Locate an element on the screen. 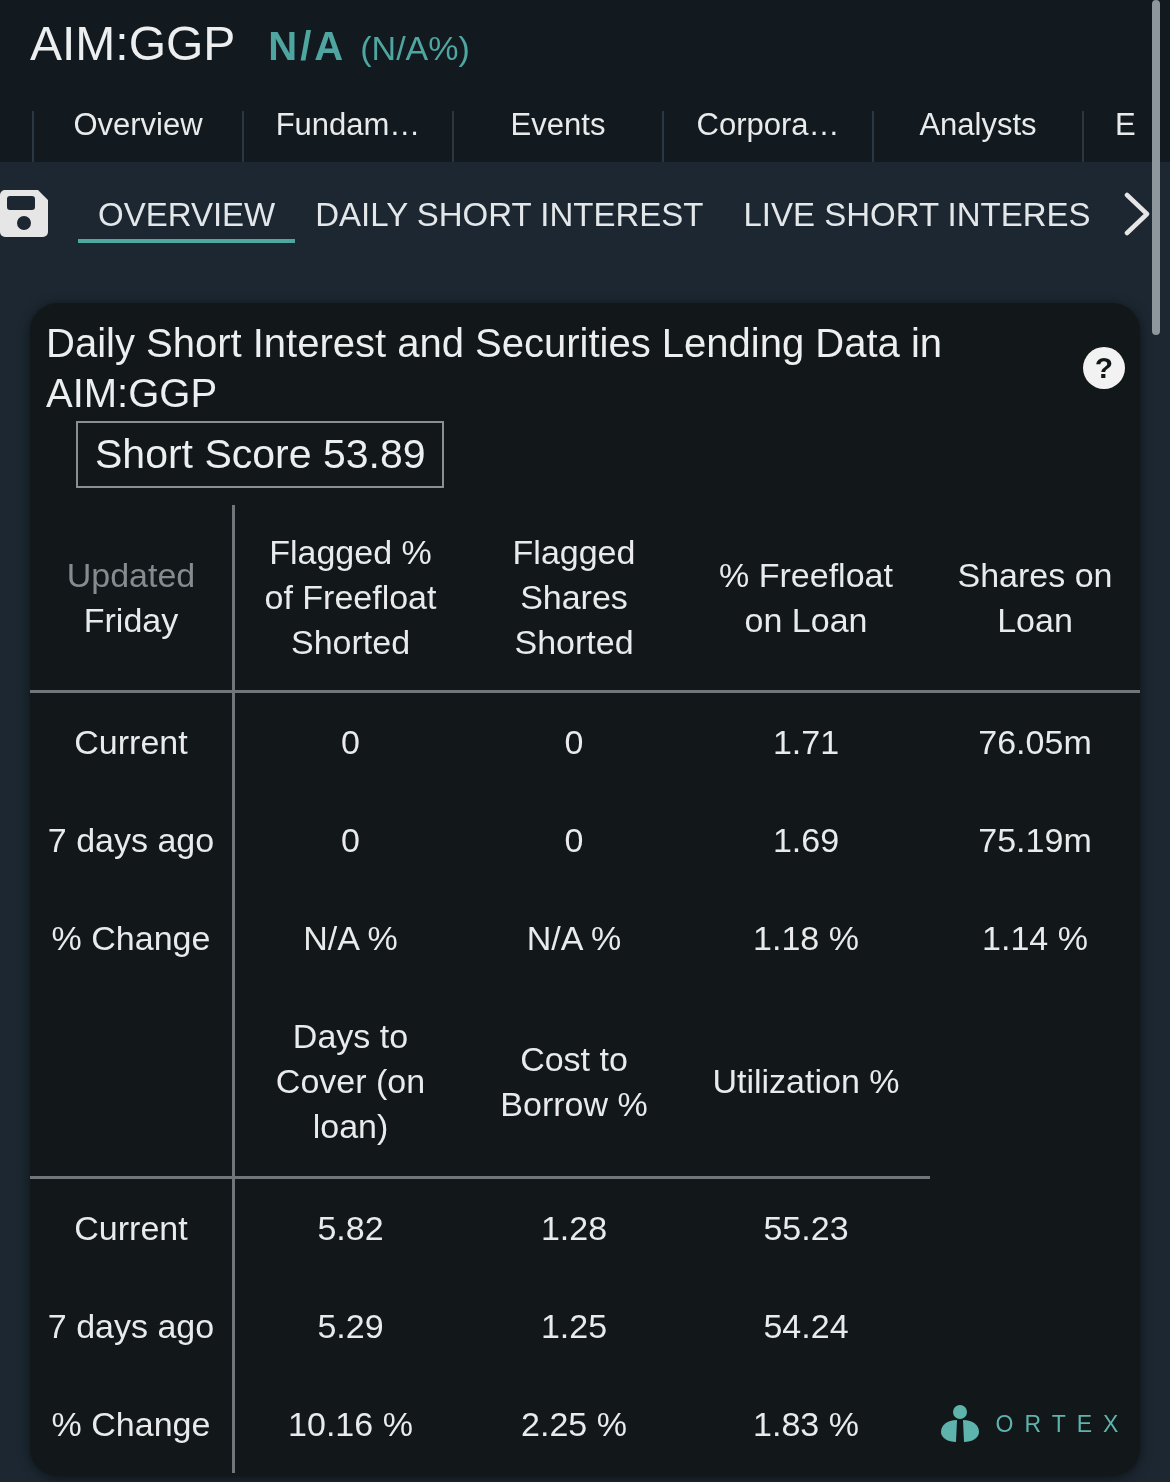 Image resolution: width=1170 pixels, height=1482 pixels. table-cell: 1.28 is located at coordinates (574, 1228).